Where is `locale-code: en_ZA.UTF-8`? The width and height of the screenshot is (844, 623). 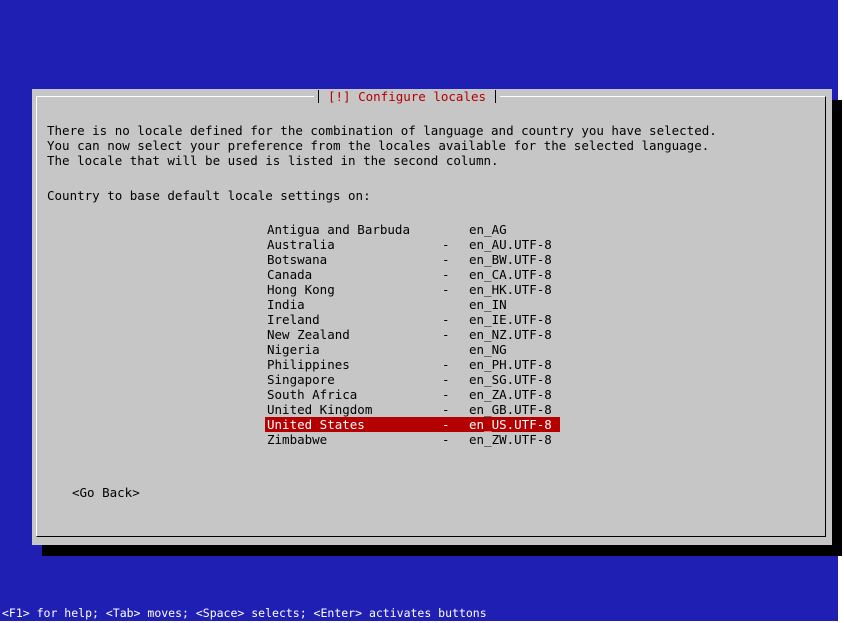
locale-code: en_ZA.UTF-8 is located at coordinates (510, 394).